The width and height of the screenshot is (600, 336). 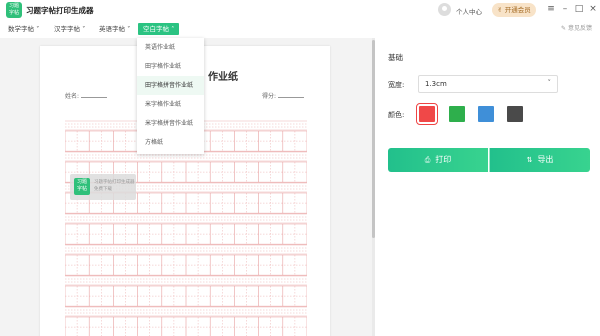 I want to click on watermark-text: 习题字帖打印生成器 免费下载, so click(x=114, y=186).